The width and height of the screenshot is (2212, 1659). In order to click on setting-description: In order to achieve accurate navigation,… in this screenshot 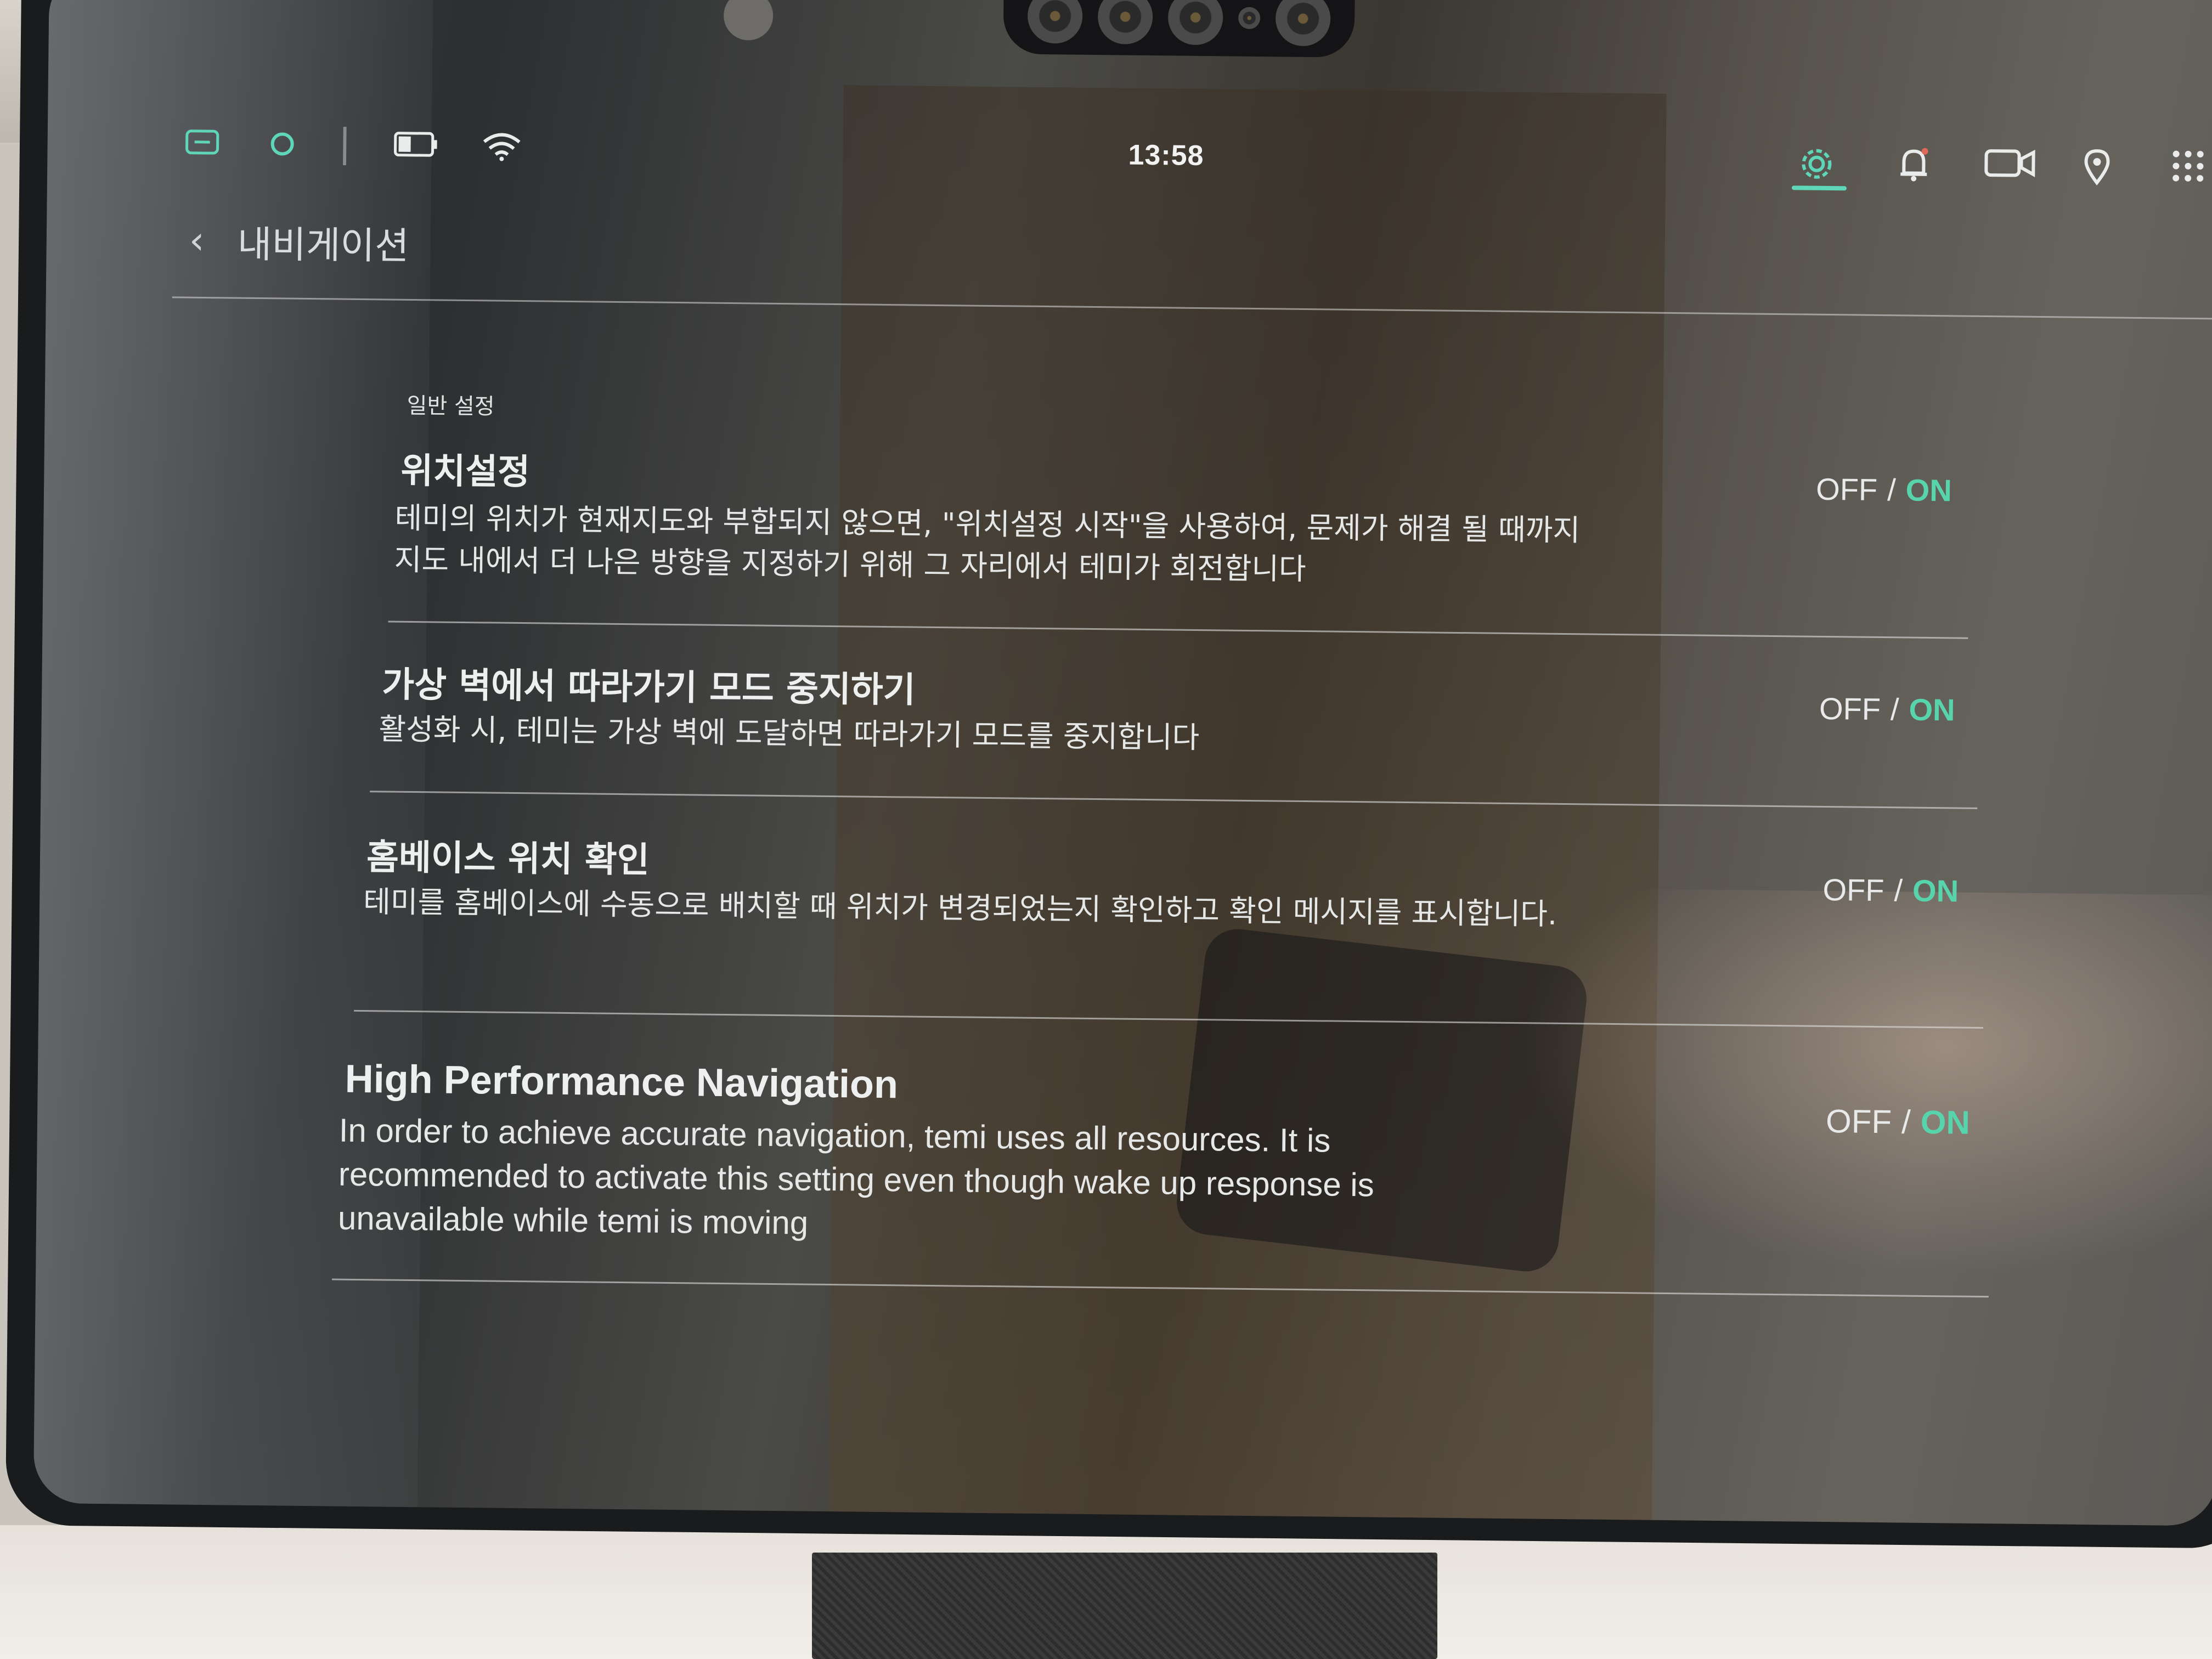, I will do `click(856, 1176)`.